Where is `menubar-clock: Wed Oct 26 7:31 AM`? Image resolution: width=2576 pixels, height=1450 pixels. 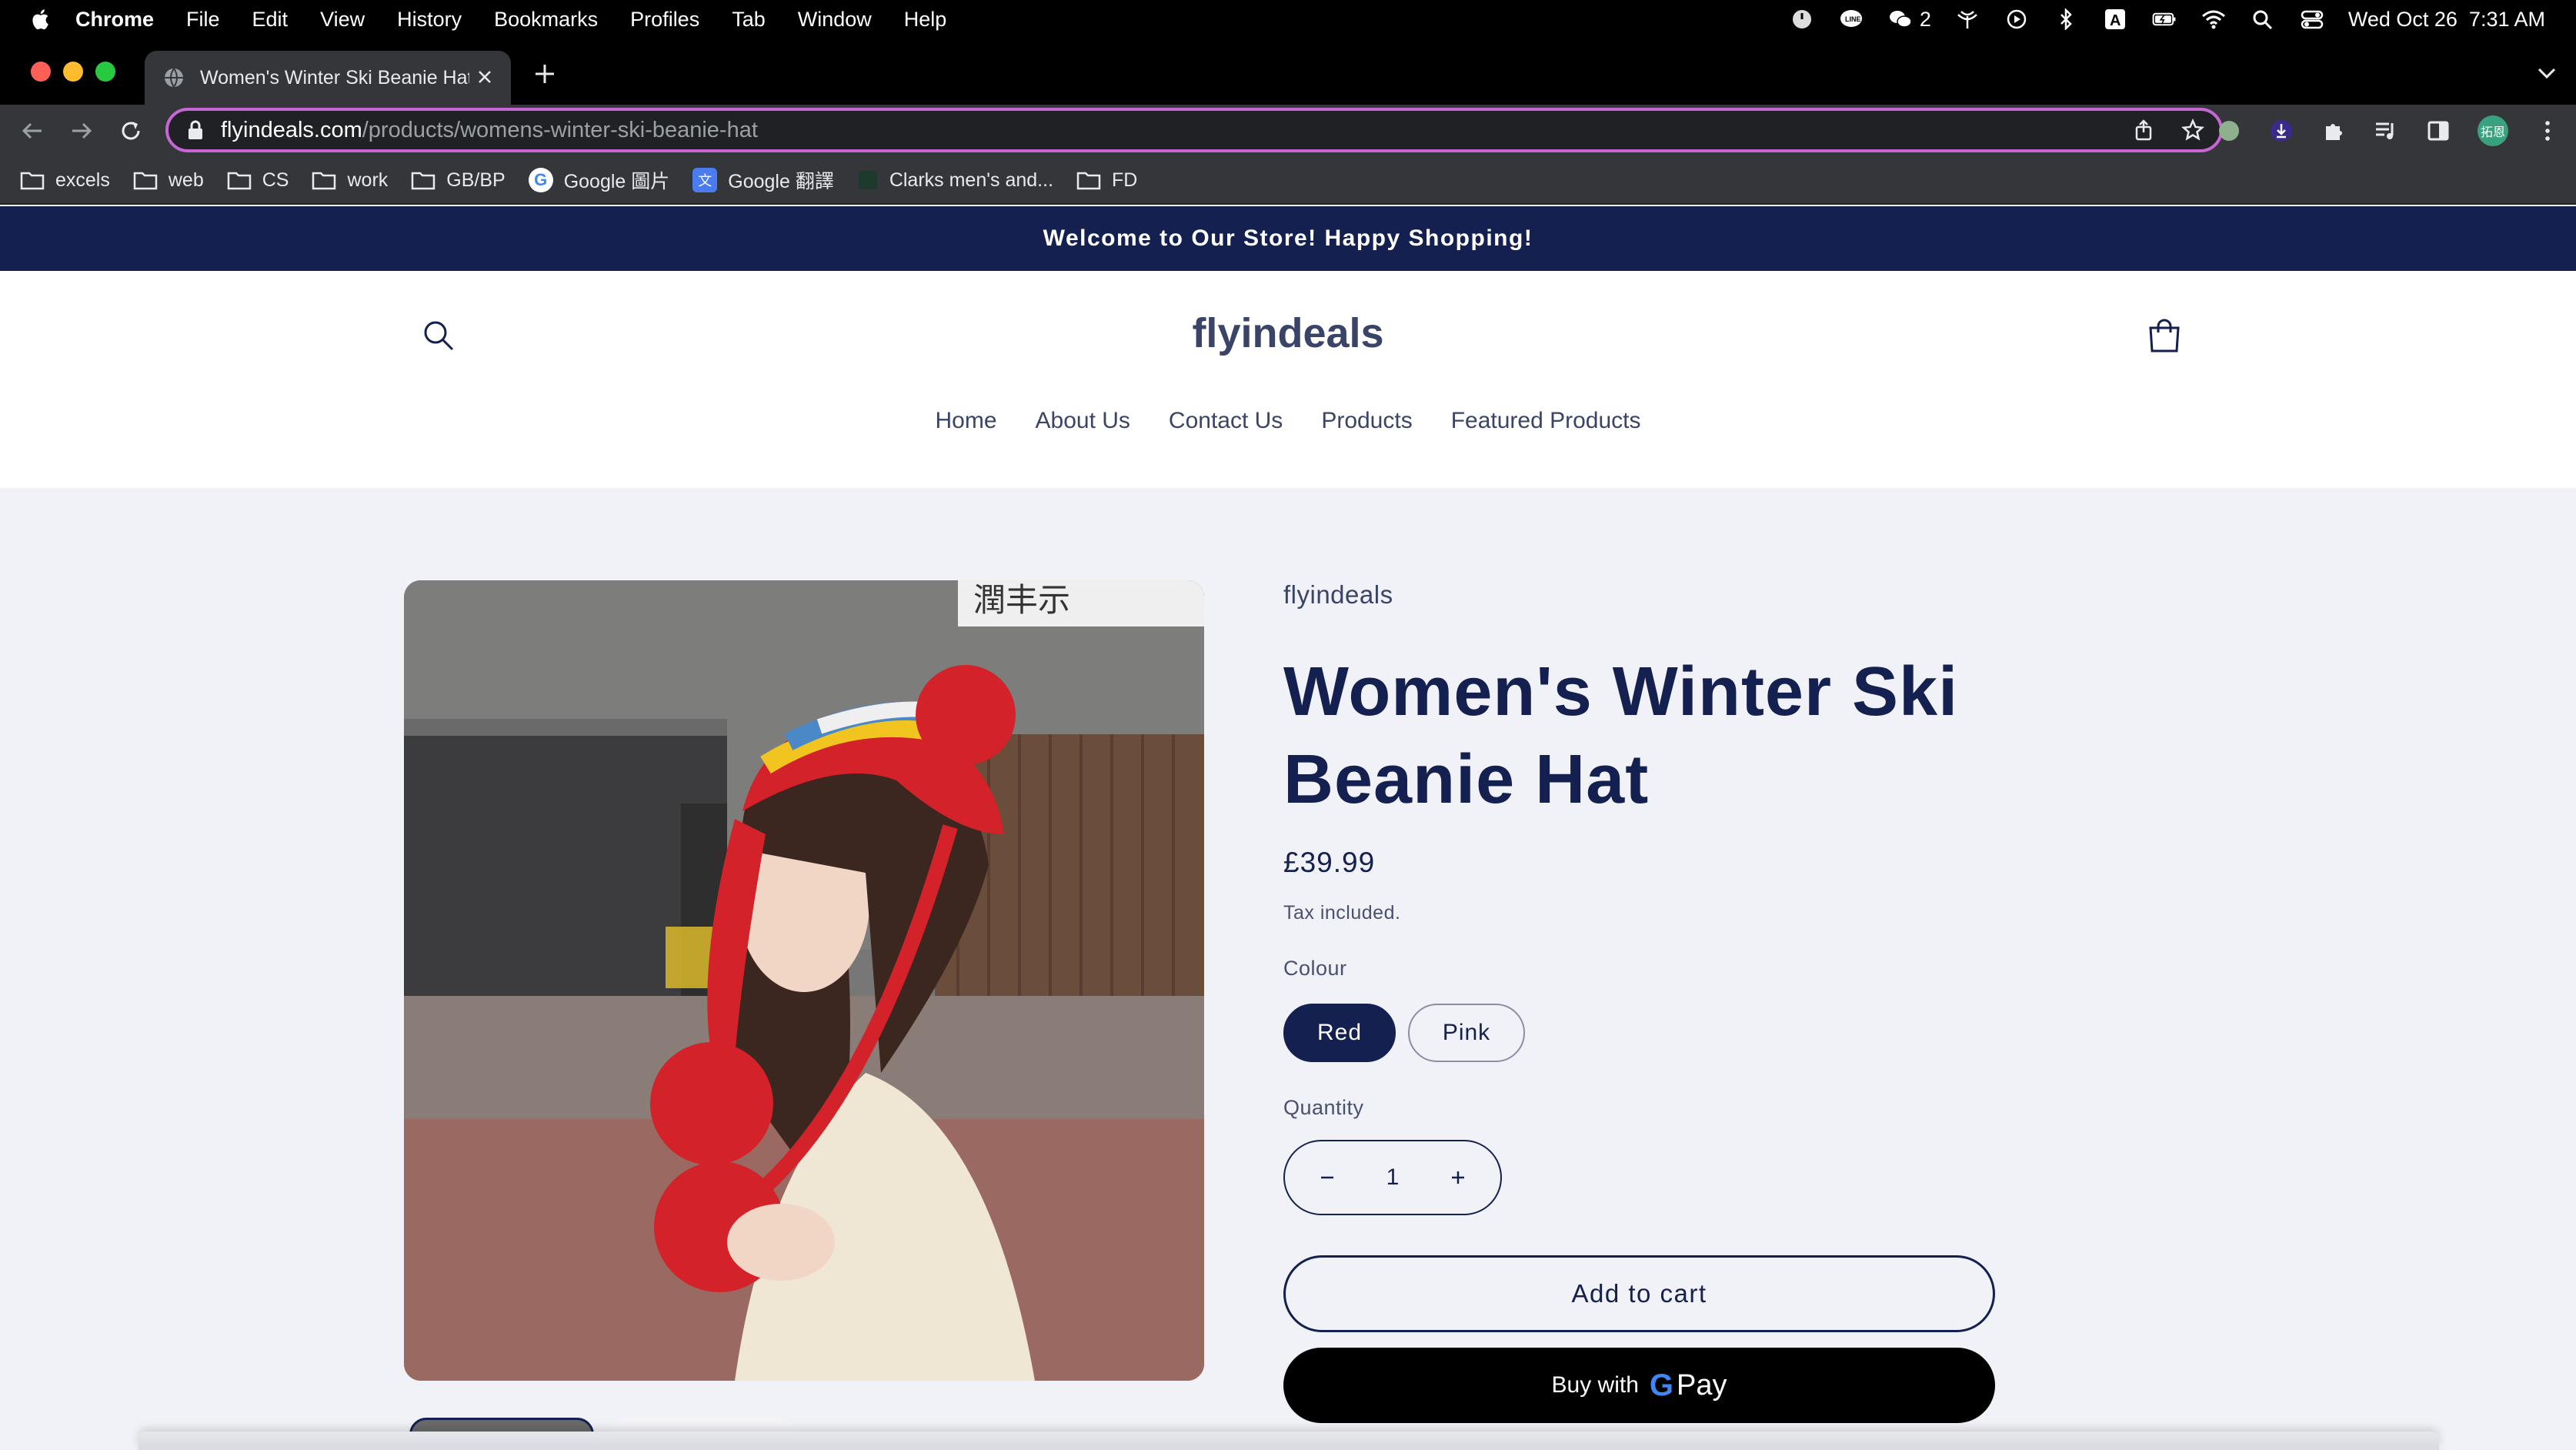 menubar-clock: Wed Oct 26 7:31 AM is located at coordinates (2446, 20).